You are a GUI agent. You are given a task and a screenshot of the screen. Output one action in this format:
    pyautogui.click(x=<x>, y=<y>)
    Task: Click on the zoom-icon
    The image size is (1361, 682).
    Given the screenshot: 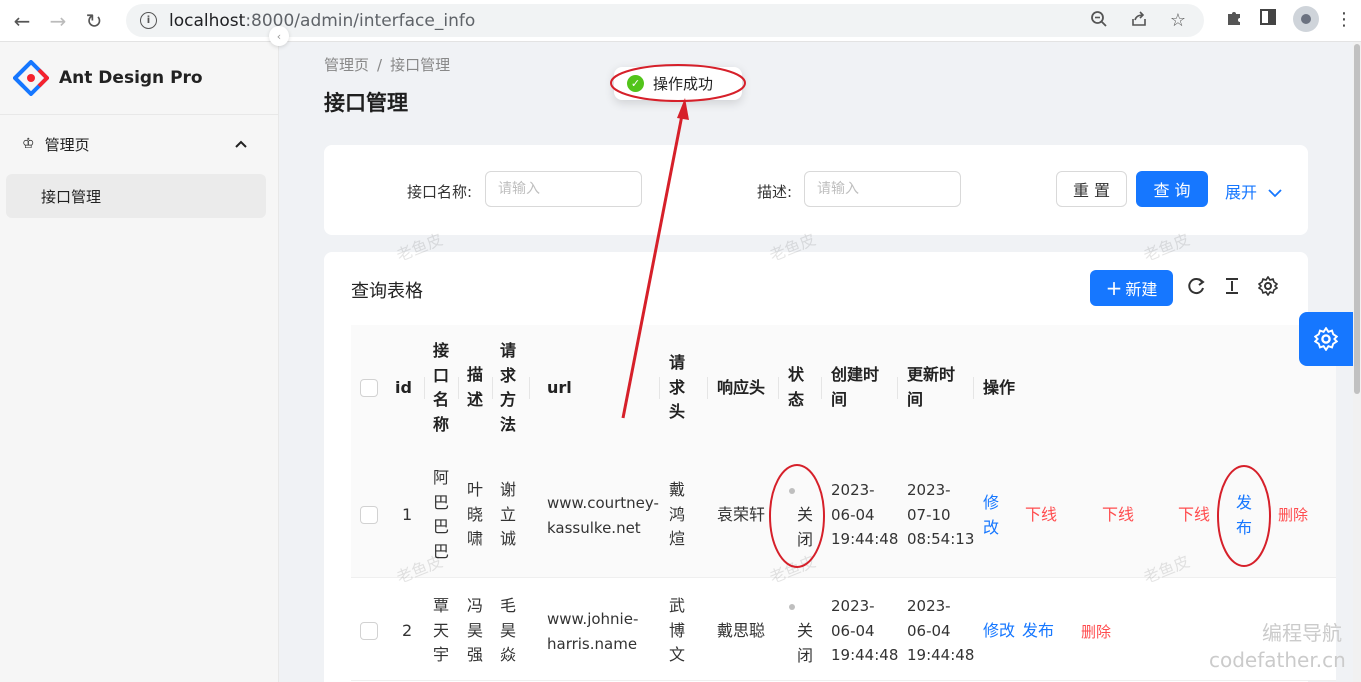 What is the action you would take?
    pyautogui.click(x=1099, y=21)
    